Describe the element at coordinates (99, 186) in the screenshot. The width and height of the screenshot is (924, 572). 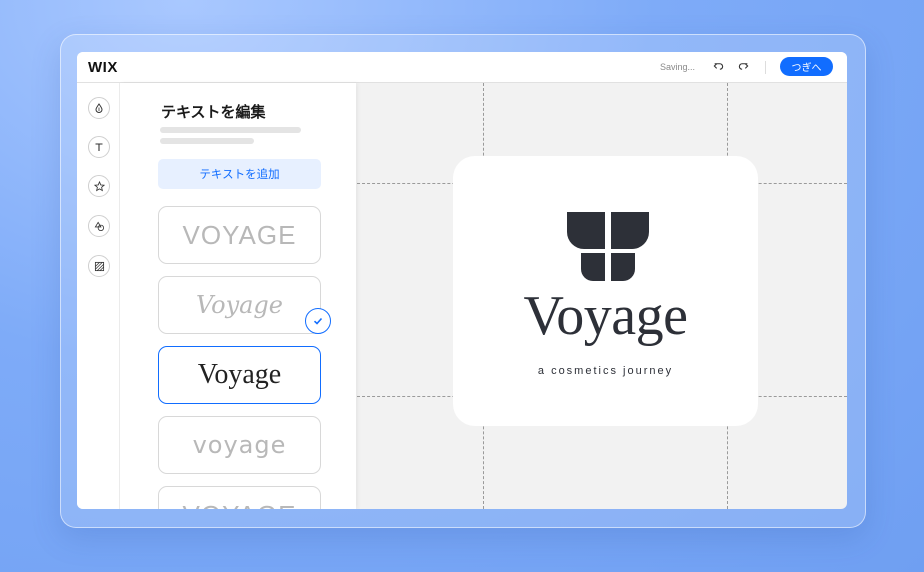
I see `star-icon` at that location.